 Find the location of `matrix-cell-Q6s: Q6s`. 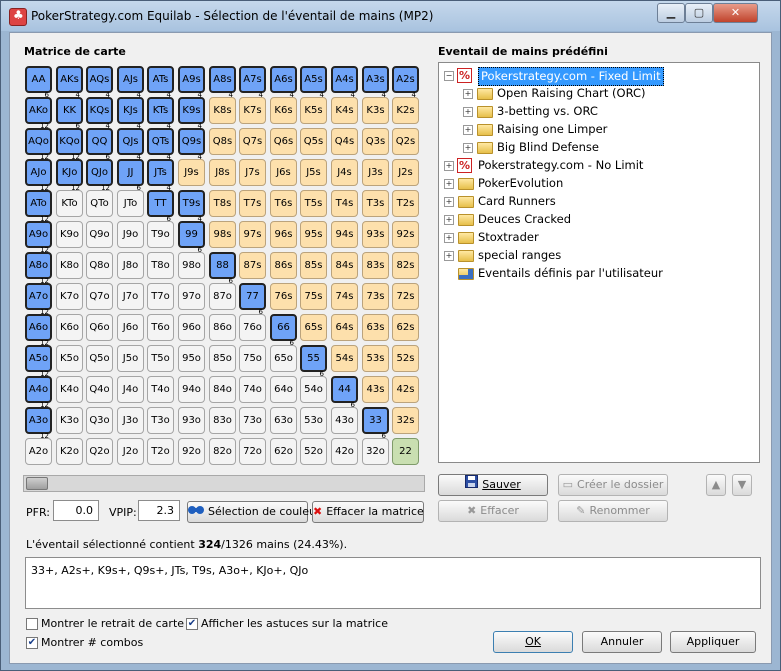

matrix-cell-Q6s: Q6s is located at coordinates (283, 141).